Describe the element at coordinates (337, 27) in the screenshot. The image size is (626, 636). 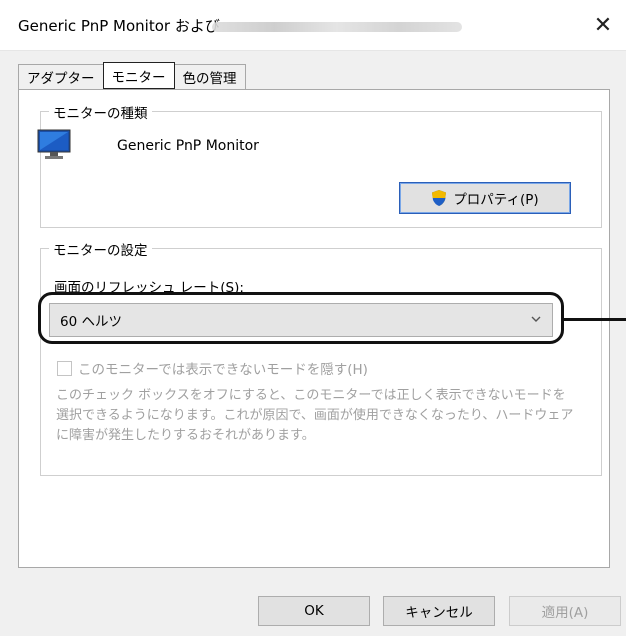
I see `redacted-title-text` at that location.